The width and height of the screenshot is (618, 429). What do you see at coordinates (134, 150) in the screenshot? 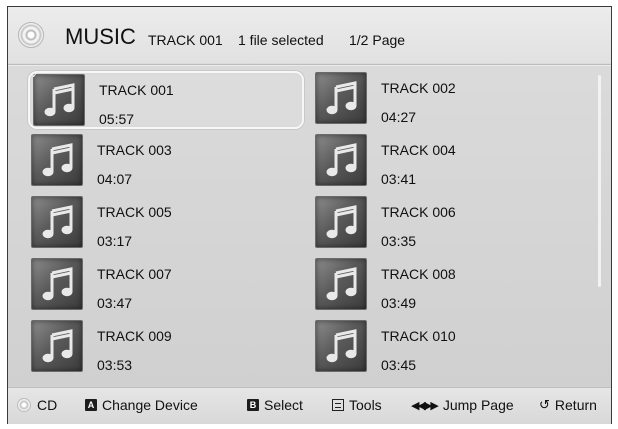
I see `track-name: TRACK 003` at bounding box center [134, 150].